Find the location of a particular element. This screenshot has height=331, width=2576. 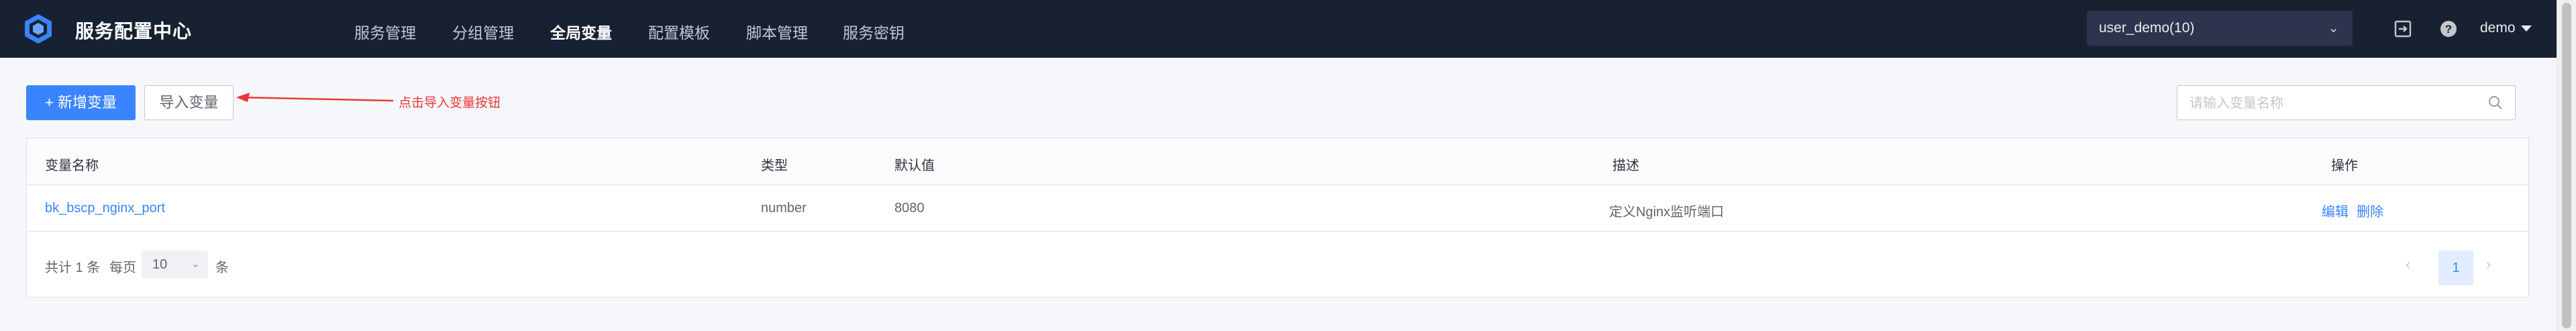

search-input is located at coordinates (2331, 103).